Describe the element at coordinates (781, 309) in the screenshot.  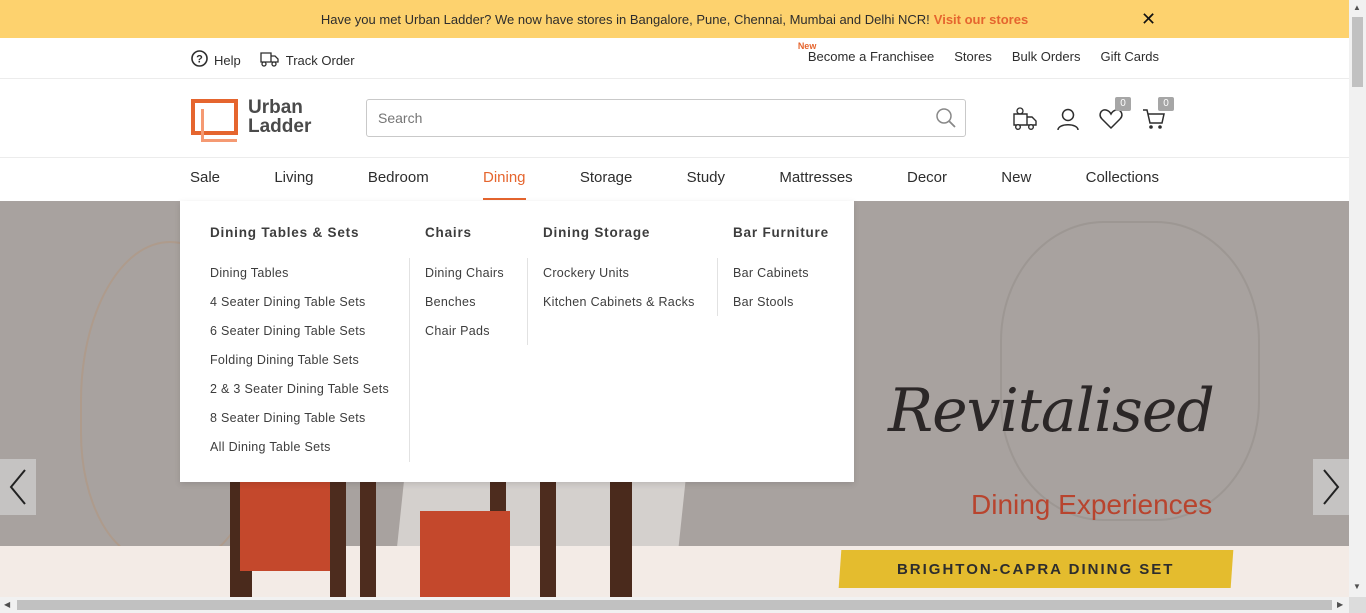
I see `menu-link: Bar Stools` at that location.